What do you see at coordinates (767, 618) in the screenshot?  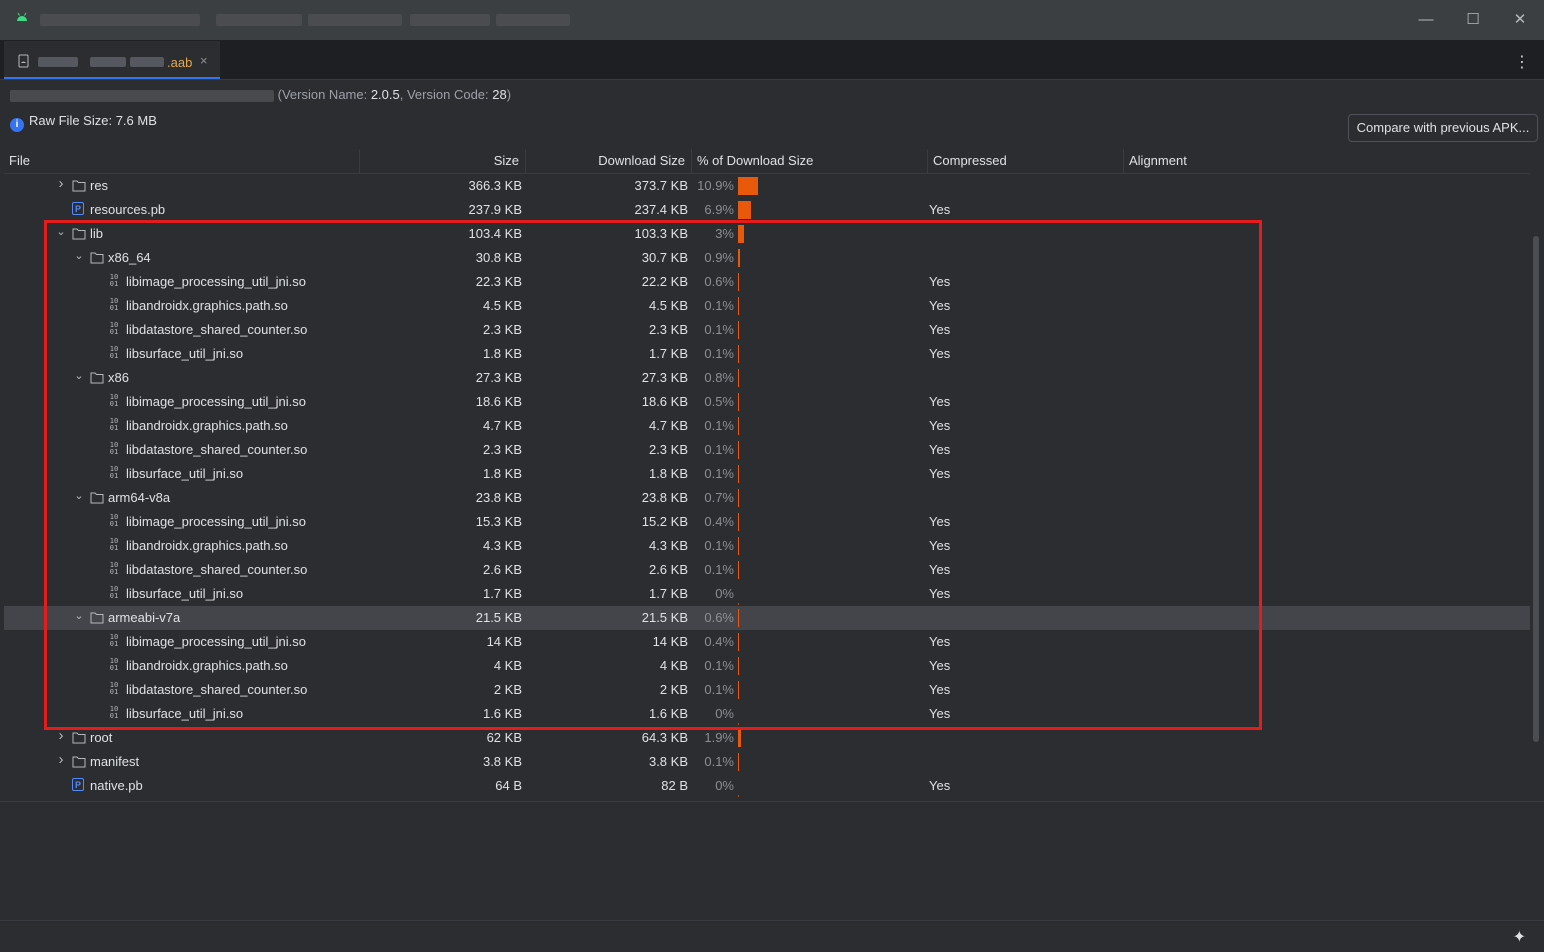 I see `table-row: ⌄ armeabi-v7a 21.5 KB 21.5 KB 0.6%` at bounding box center [767, 618].